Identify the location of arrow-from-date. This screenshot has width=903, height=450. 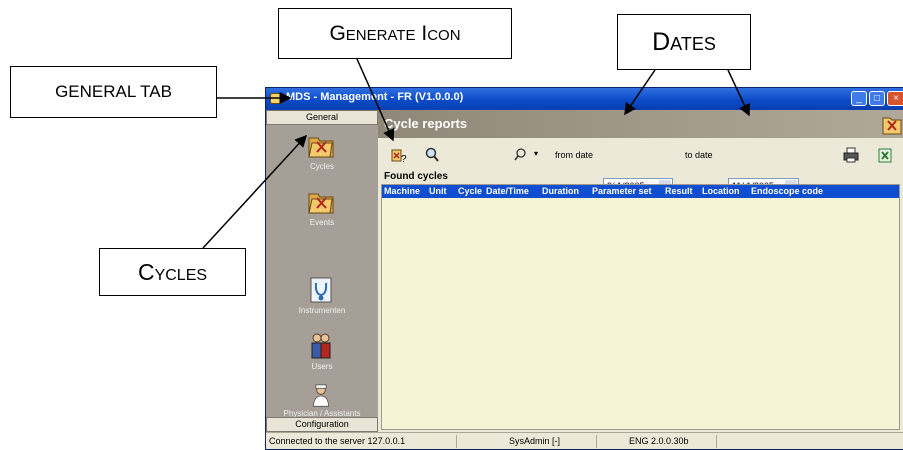
(640, 92).